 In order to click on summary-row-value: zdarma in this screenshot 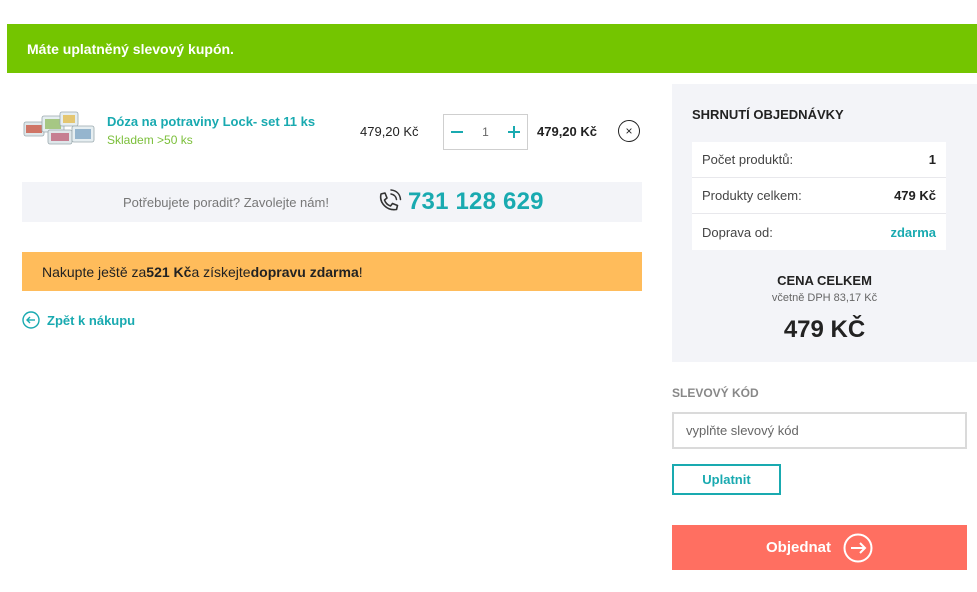, I will do `click(913, 232)`.